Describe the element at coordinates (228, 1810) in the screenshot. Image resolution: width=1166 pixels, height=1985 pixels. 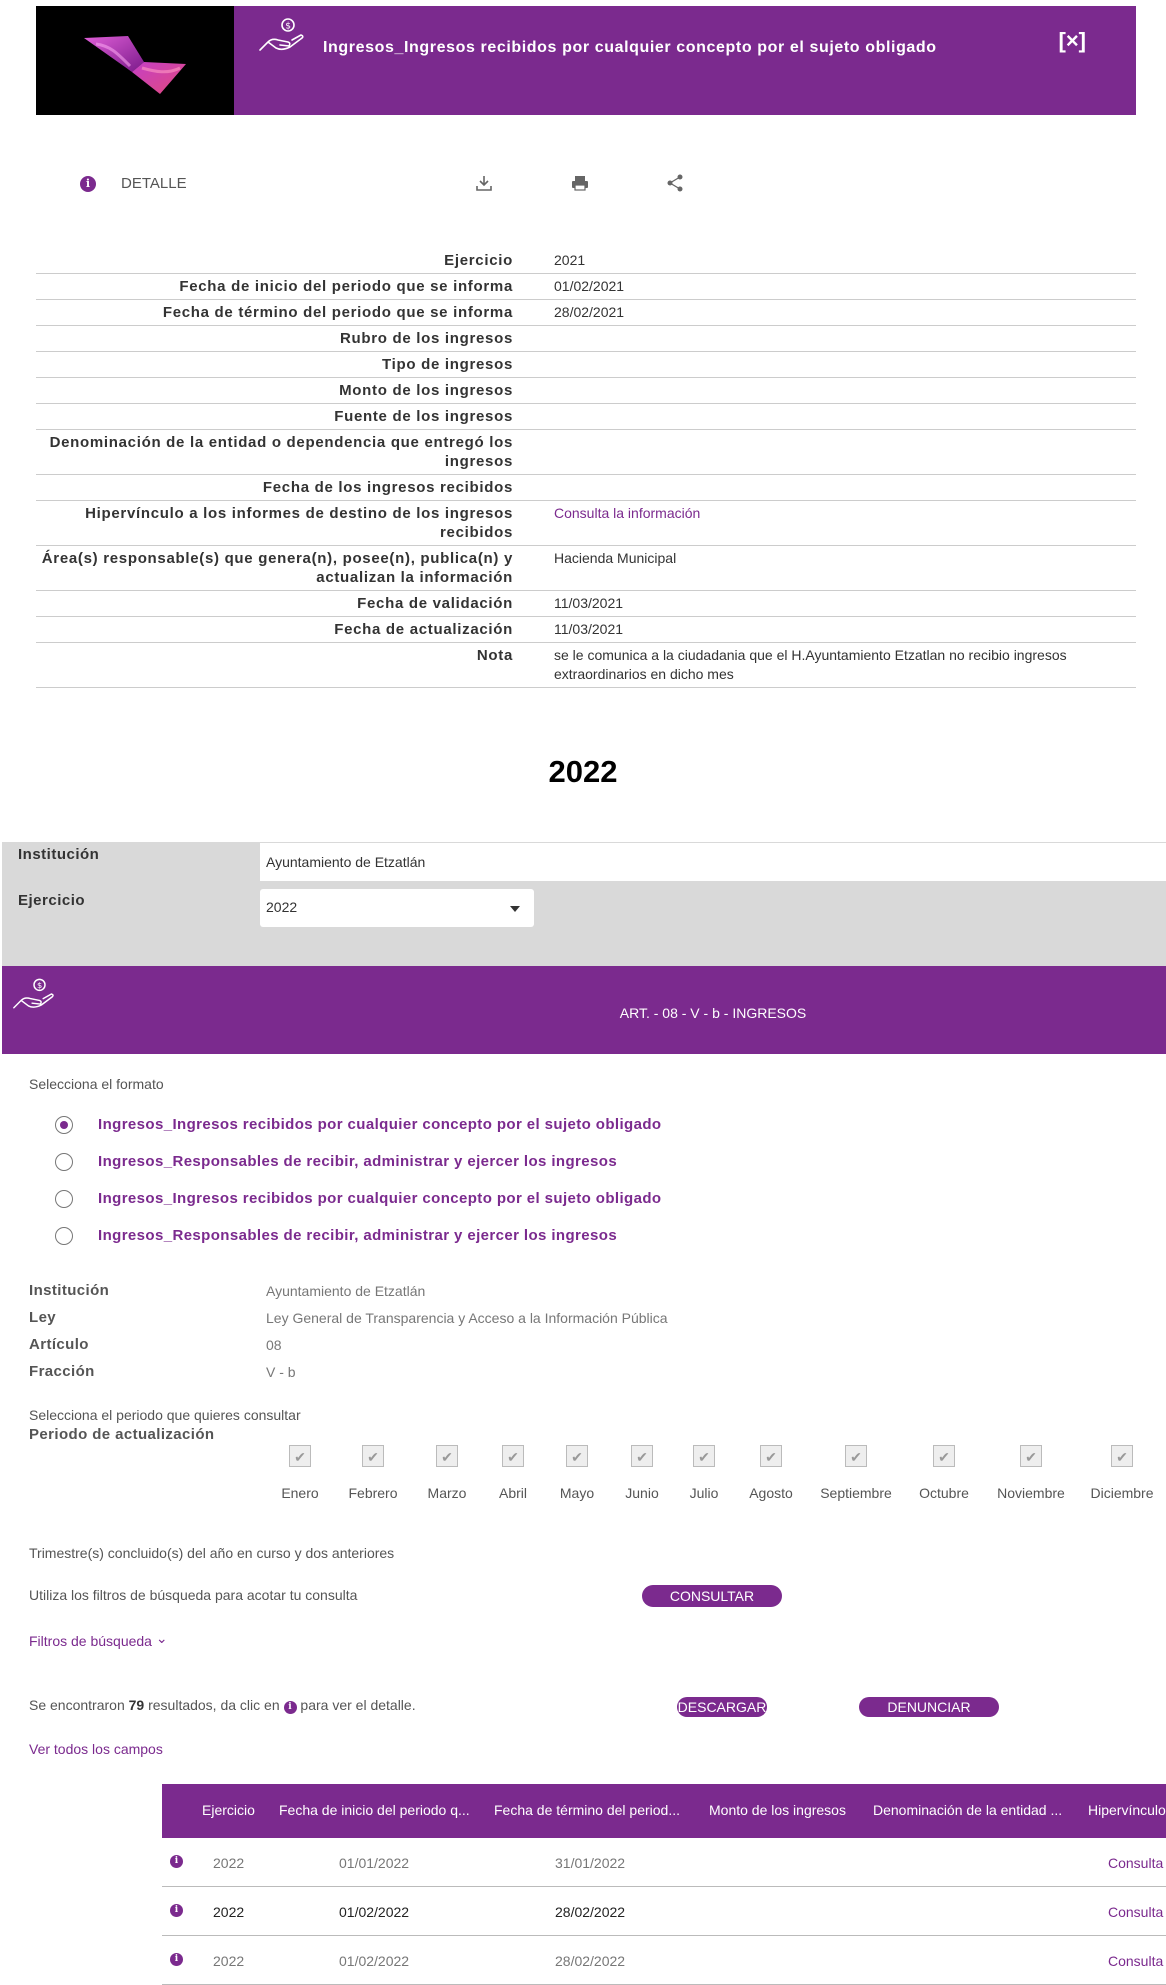
I see `column-header: Ejercicio` at that location.